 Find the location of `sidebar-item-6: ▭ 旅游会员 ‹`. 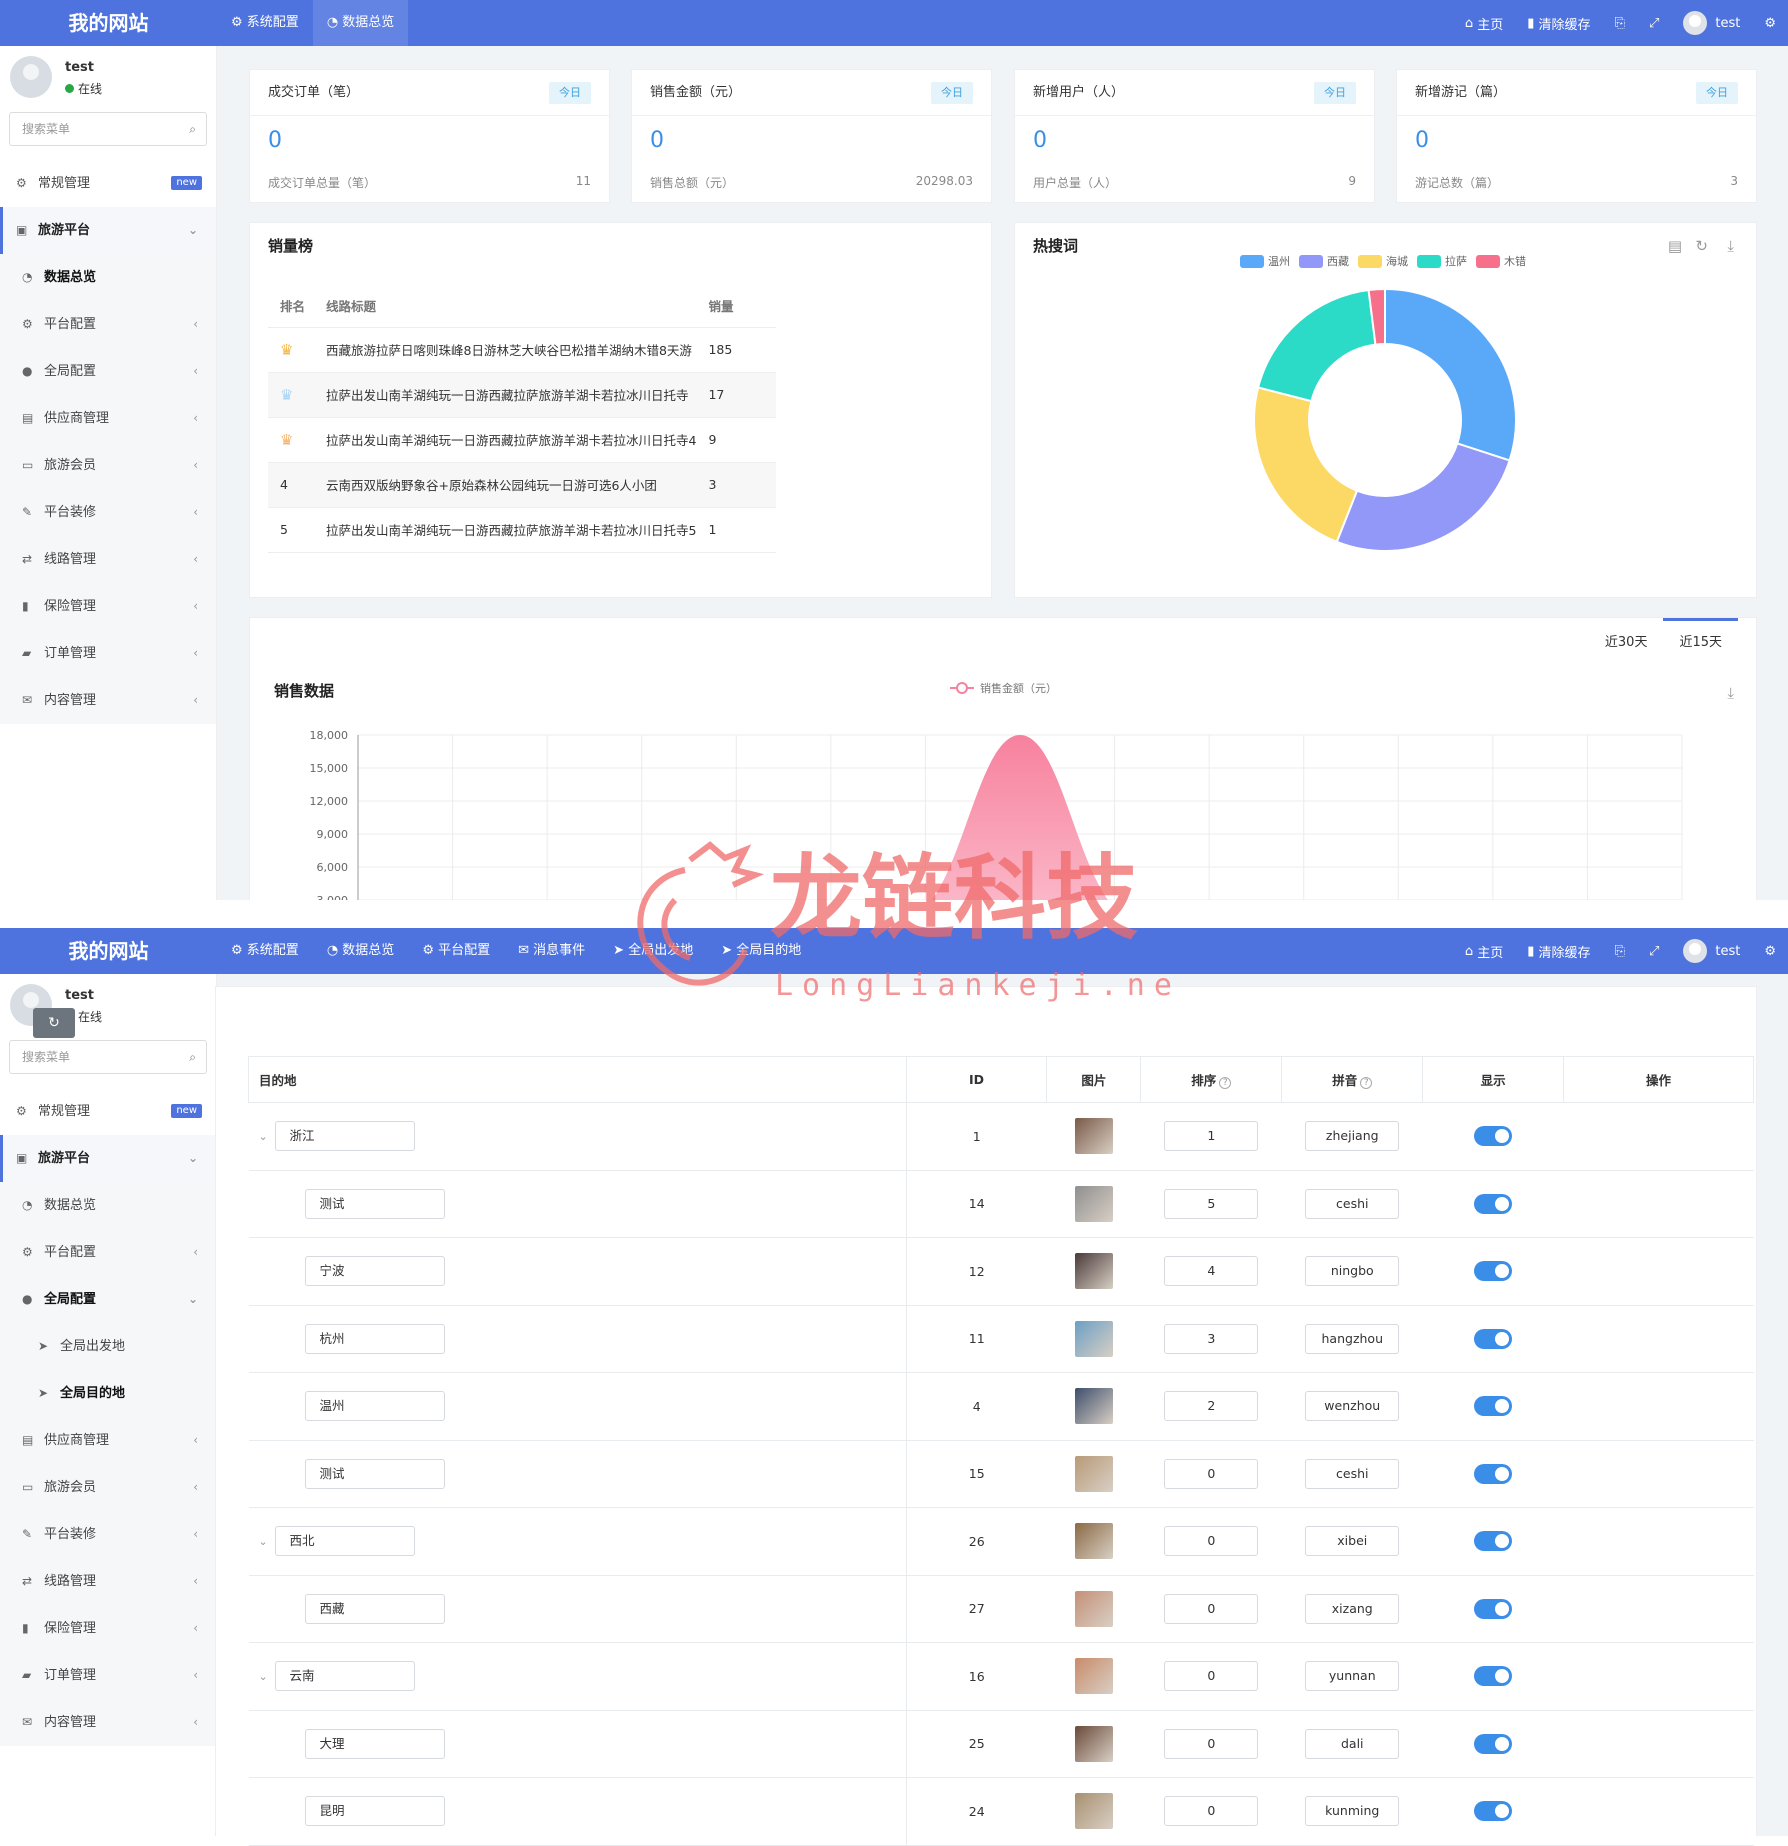

sidebar-item-6: ▭ 旅游会员 ‹ is located at coordinates (108, 465).